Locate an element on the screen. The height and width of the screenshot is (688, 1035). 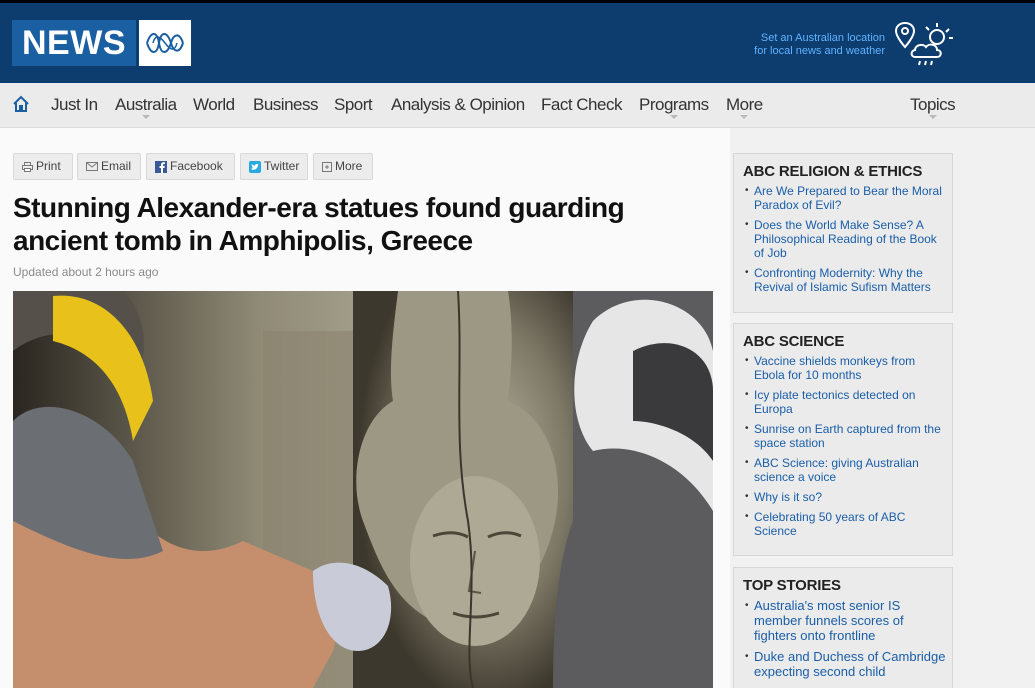
more-share-button: More is located at coordinates (343, 166).